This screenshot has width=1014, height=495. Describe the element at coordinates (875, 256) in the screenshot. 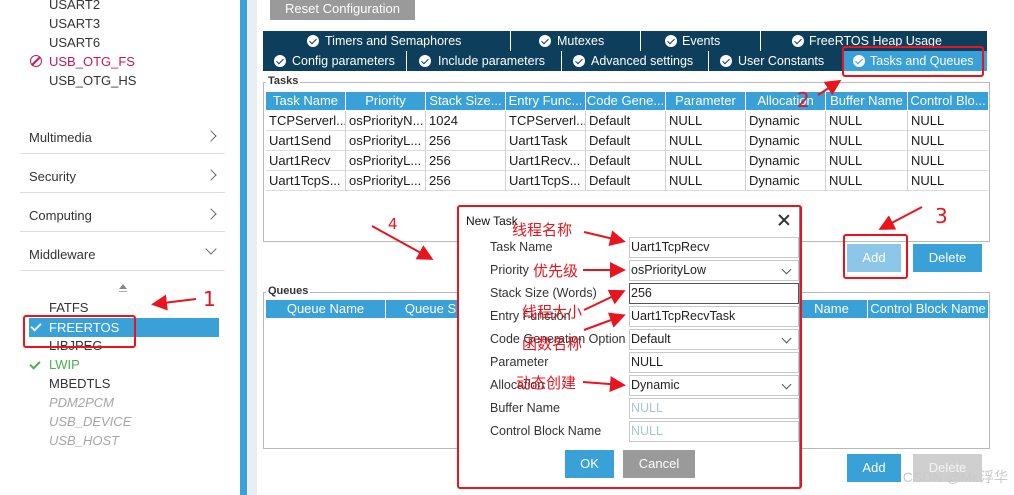

I see `highlight-add-button` at that location.